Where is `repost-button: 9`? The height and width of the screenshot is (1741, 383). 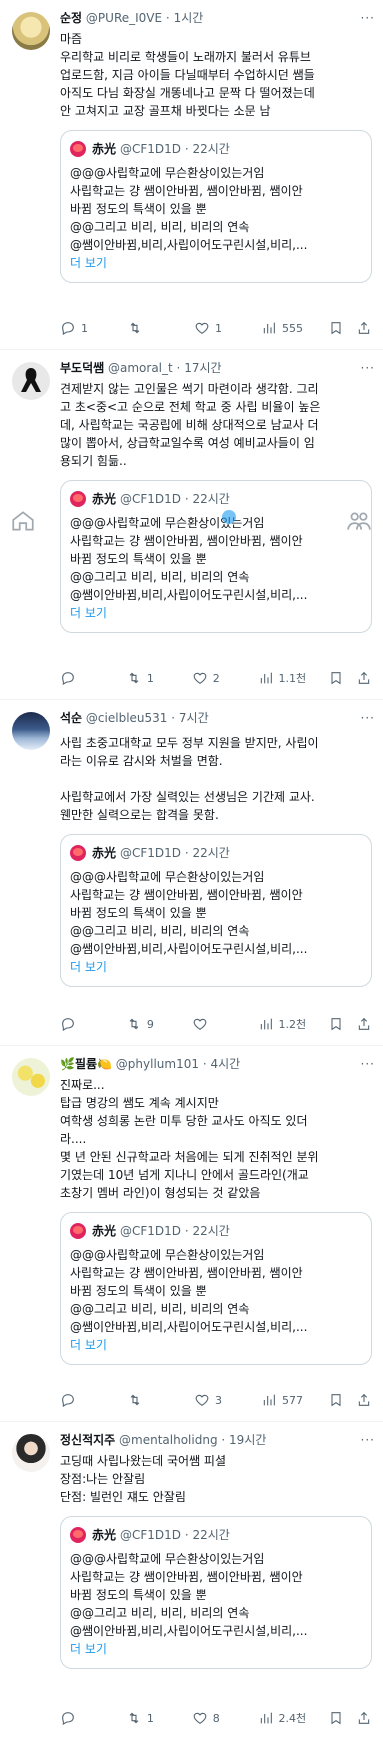 repost-button: 9 is located at coordinates (148, 1024).